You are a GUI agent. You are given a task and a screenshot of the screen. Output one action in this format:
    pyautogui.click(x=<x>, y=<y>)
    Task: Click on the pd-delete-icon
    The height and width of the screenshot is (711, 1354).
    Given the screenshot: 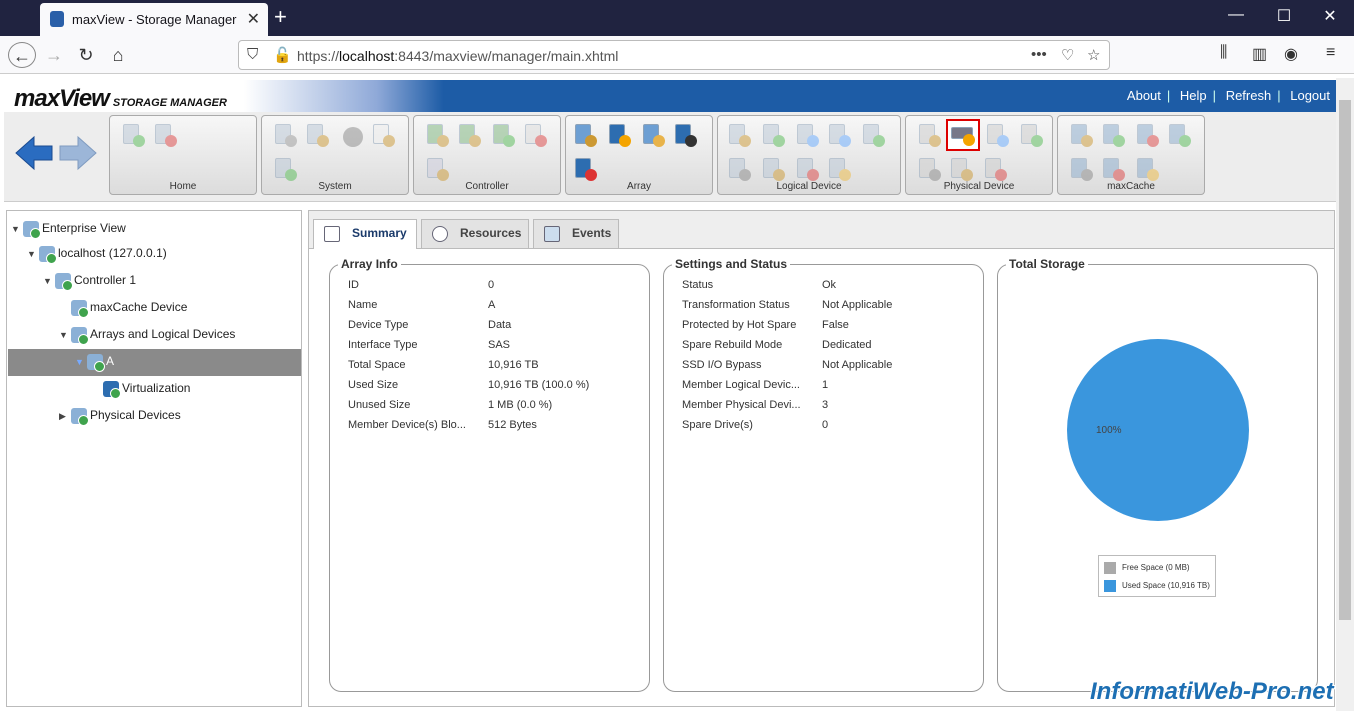 What is the action you would take?
    pyautogui.click(x=995, y=169)
    